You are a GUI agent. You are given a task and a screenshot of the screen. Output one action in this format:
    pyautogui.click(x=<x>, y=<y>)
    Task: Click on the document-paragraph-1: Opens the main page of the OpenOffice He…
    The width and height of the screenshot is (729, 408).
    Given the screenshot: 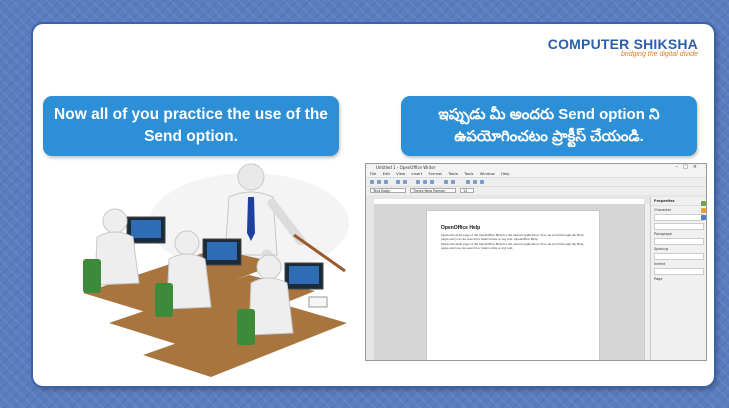 What is the action you would take?
    pyautogui.click(x=512, y=237)
    